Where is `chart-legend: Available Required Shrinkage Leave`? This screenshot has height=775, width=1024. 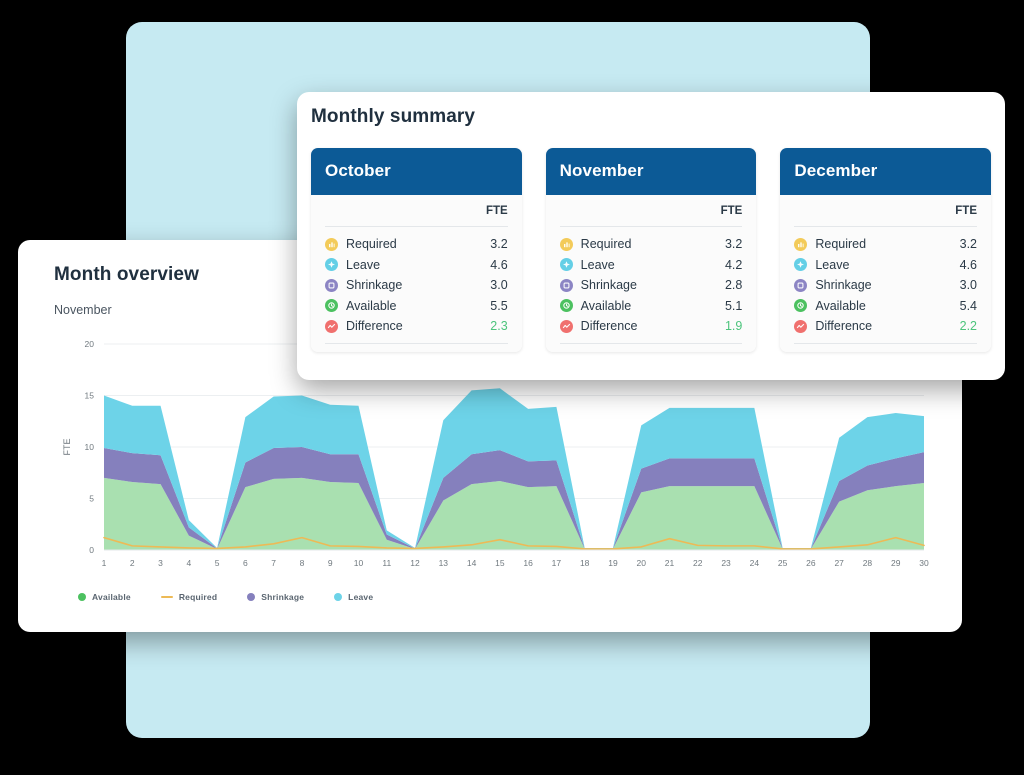
chart-legend: Available Required Shrinkage Leave is located at coordinates (225, 597).